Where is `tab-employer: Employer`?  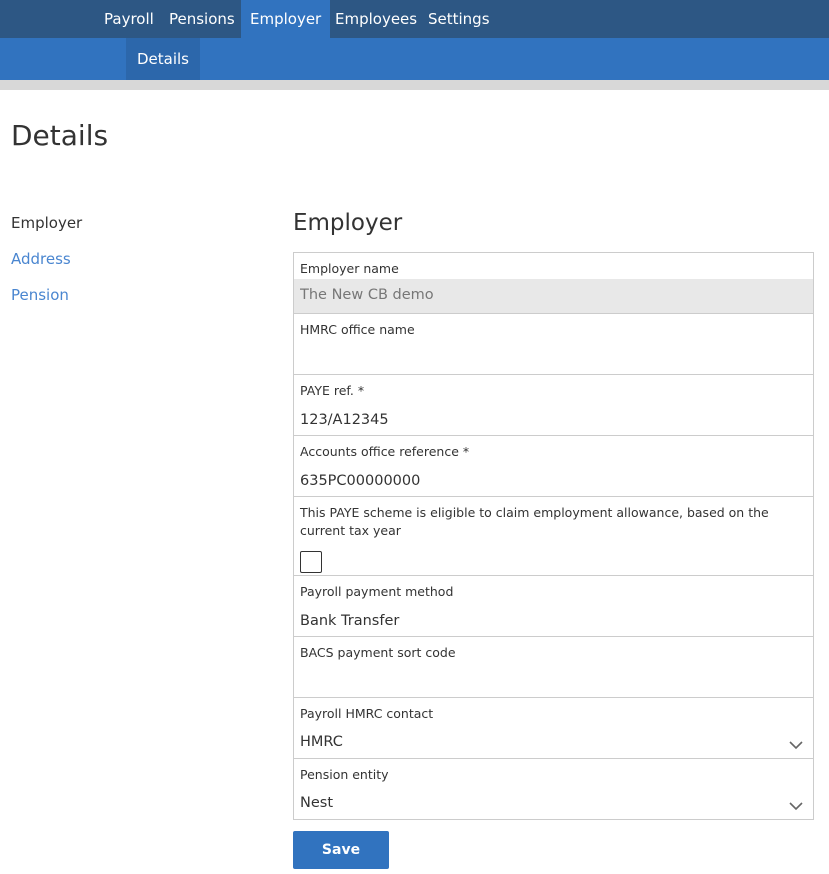 tab-employer: Employer is located at coordinates (286, 19).